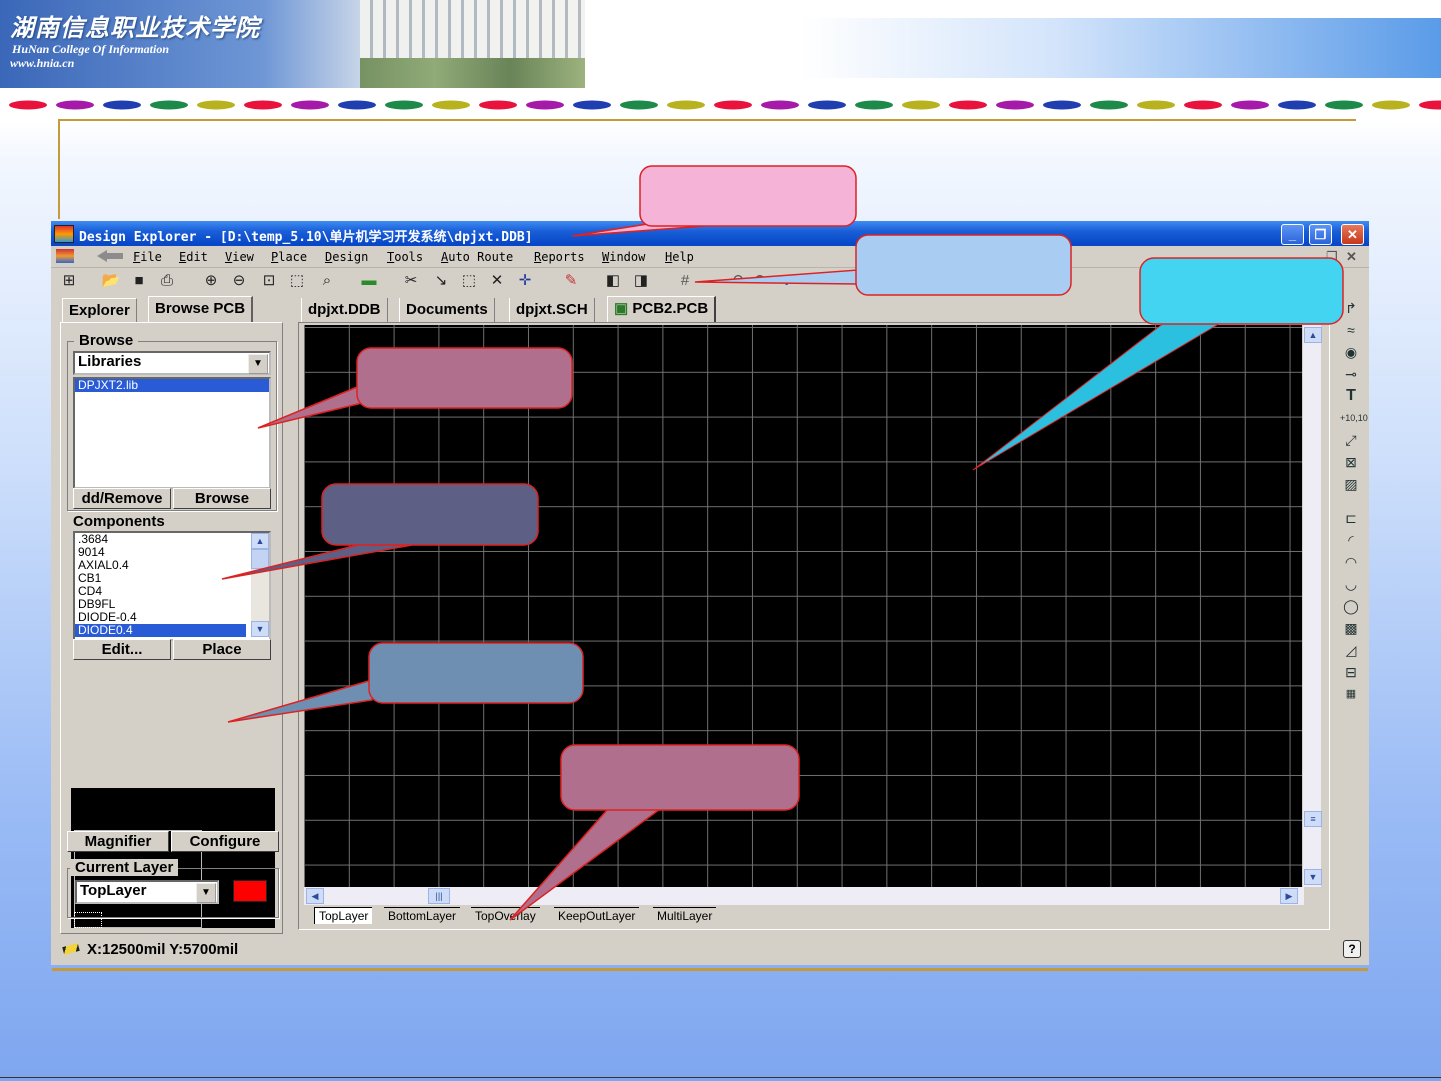  Describe the element at coordinates (225, 841) in the screenshot. I see `configure-button: Configure` at that location.